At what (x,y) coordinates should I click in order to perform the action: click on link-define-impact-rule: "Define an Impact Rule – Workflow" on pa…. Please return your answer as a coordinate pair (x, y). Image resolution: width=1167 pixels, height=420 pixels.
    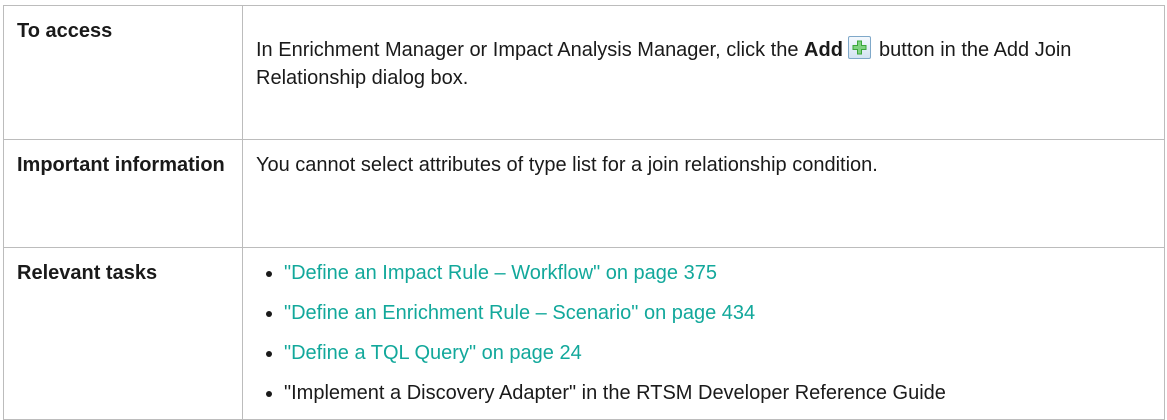
    Looking at the image, I should click on (500, 273).